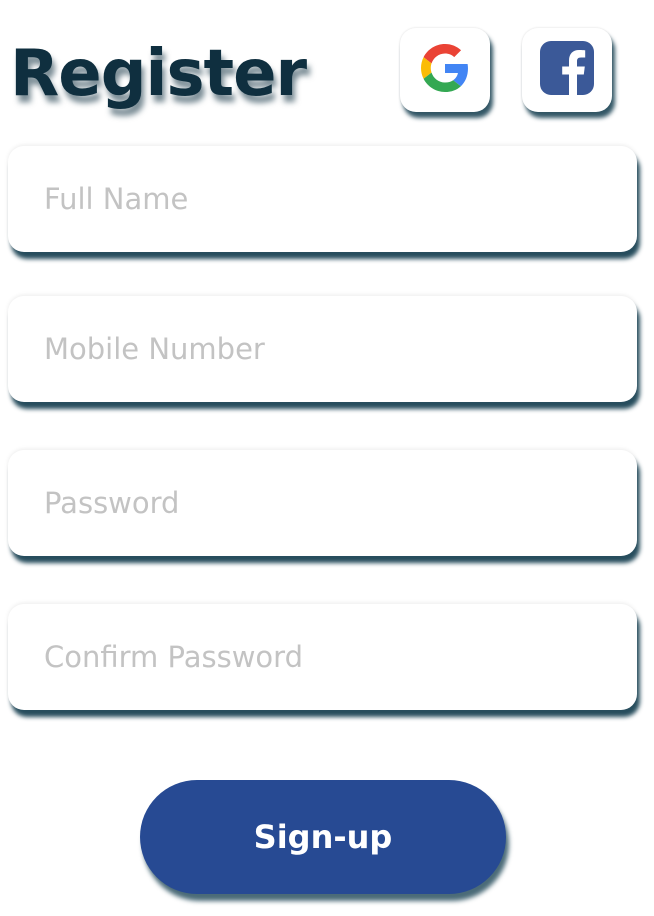 The image size is (654, 916). I want to click on password-input, so click(322, 503).